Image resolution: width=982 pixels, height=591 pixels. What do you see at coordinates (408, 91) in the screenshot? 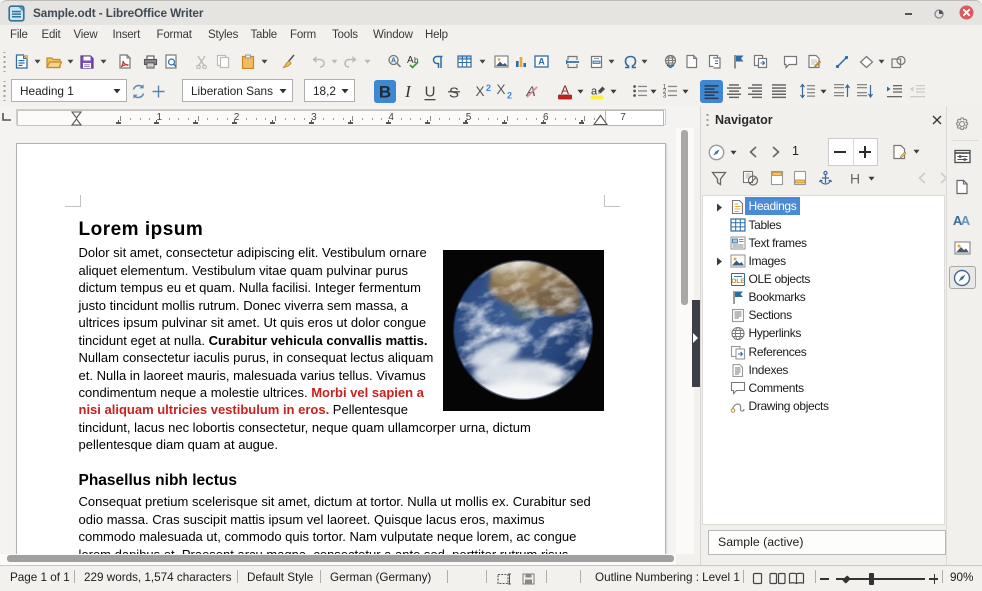
I see `svg-text: I` at bounding box center [408, 91].